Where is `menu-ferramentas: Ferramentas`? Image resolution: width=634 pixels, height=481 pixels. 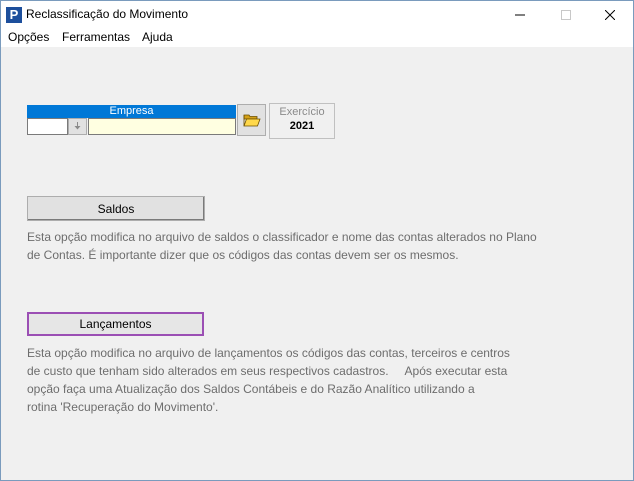
menu-ferramentas: Ferramentas is located at coordinates (96, 37).